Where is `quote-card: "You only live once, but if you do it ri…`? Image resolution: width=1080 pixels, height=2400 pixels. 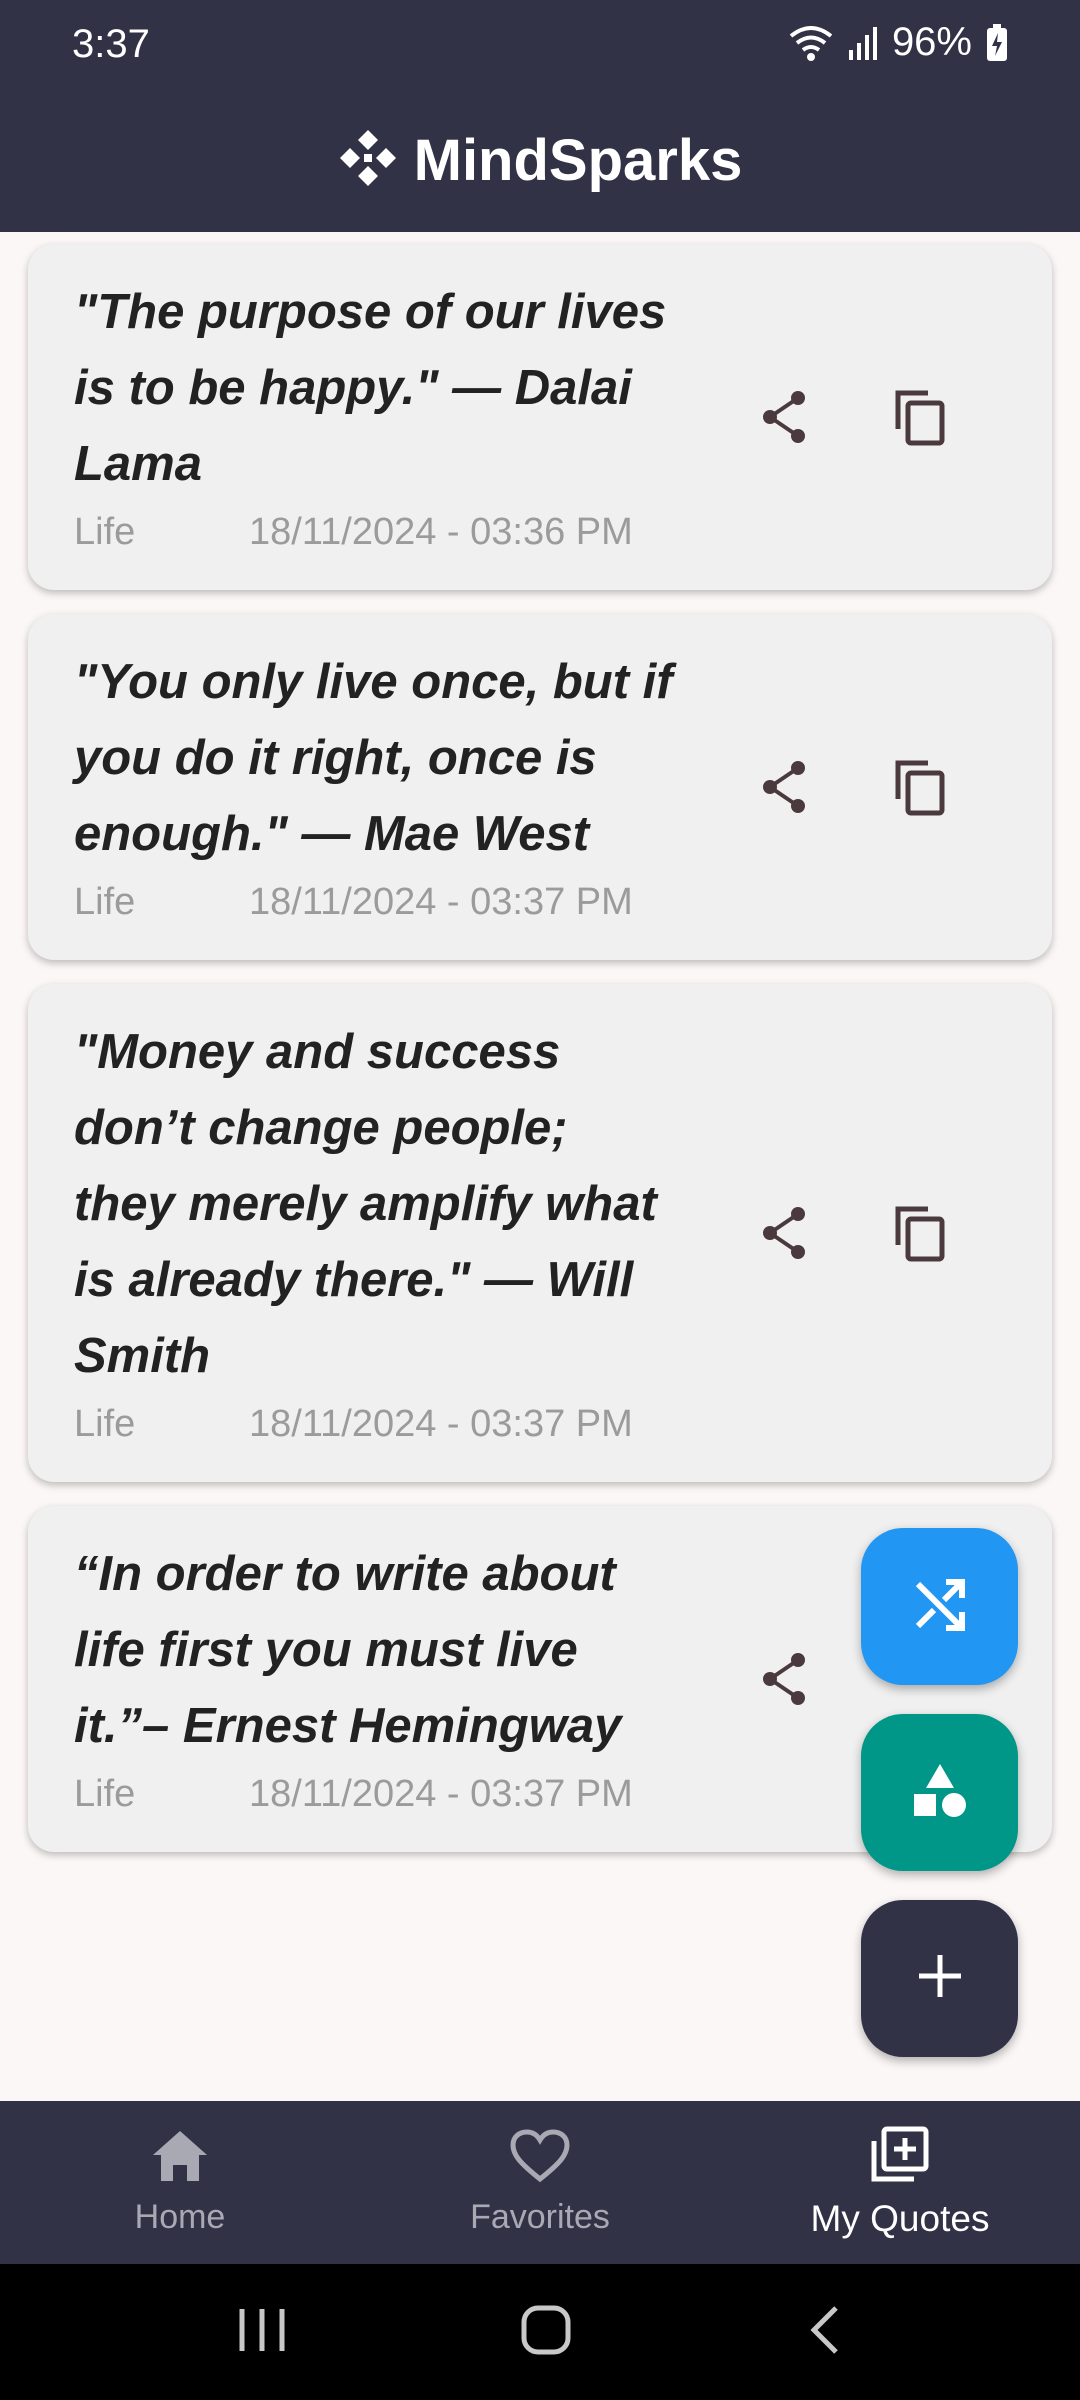 quote-card: "You only live once, but if you do it ri… is located at coordinates (540, 787).